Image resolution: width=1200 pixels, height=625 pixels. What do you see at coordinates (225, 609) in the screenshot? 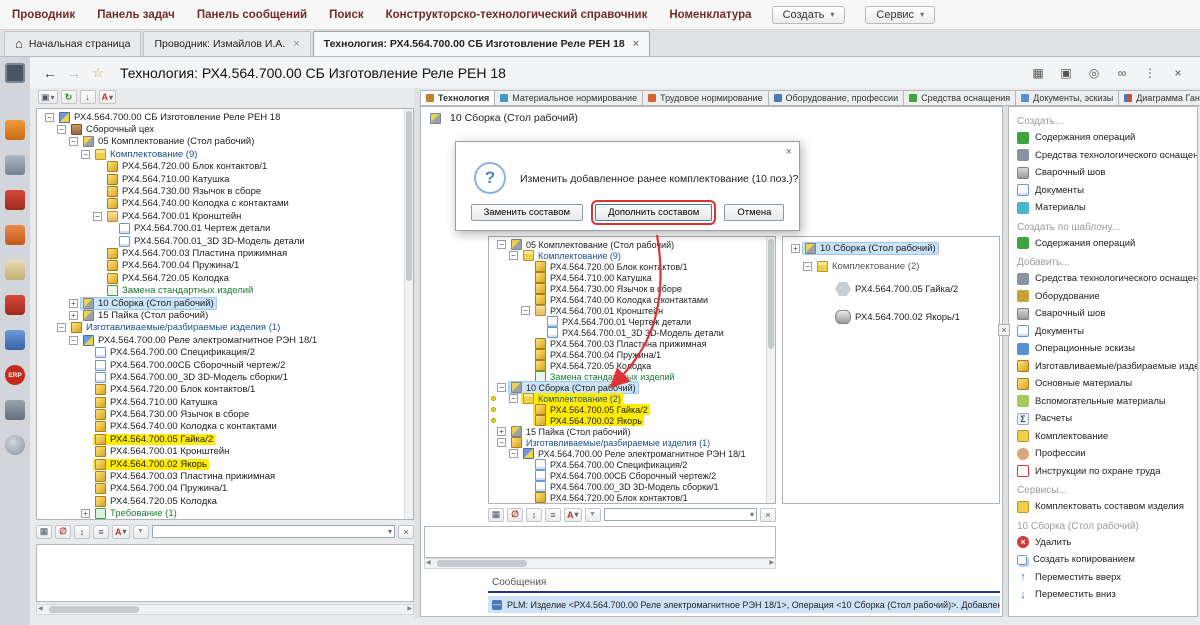
I see `horizontal-scrollbar: ◀ ▶` at bounding box center [225, 609].